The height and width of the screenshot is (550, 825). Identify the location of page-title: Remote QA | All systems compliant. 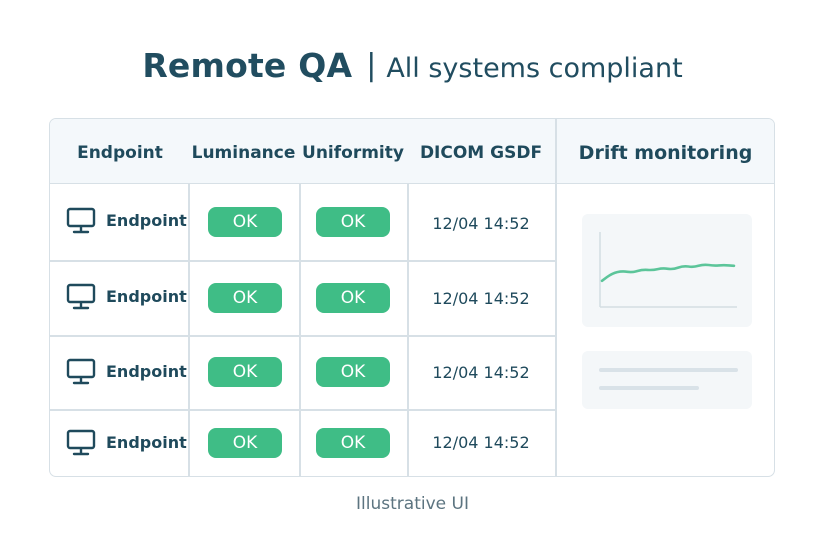
(412, 65).